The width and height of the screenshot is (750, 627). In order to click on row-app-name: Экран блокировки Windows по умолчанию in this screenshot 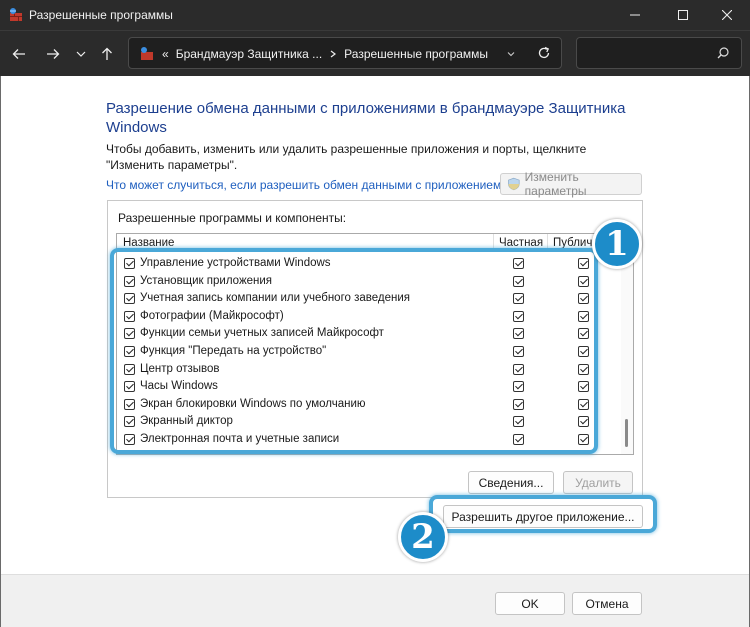, I will do `click(253, 403)`.